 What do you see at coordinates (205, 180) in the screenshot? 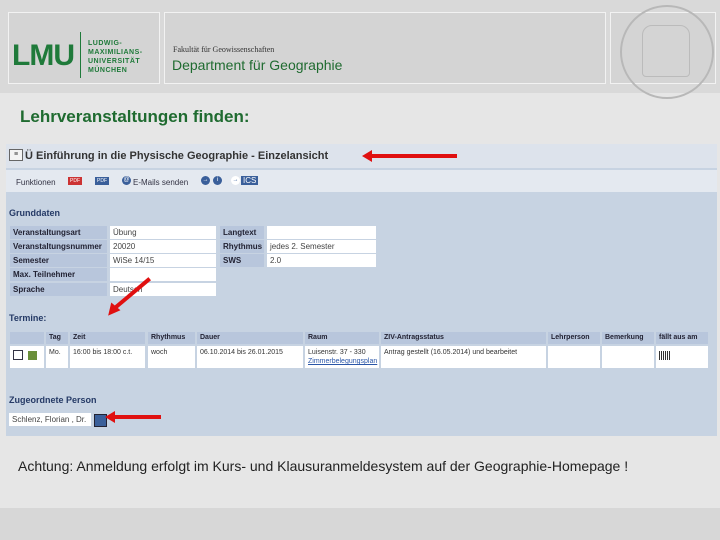
I see `nav-arrow-icon: →` at bounding box center [205, 180].